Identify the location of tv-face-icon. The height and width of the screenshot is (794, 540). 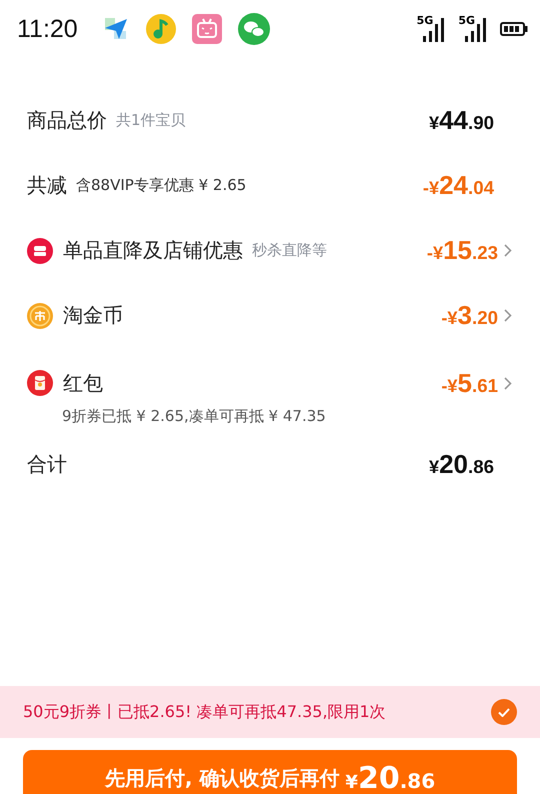
(207, 29).